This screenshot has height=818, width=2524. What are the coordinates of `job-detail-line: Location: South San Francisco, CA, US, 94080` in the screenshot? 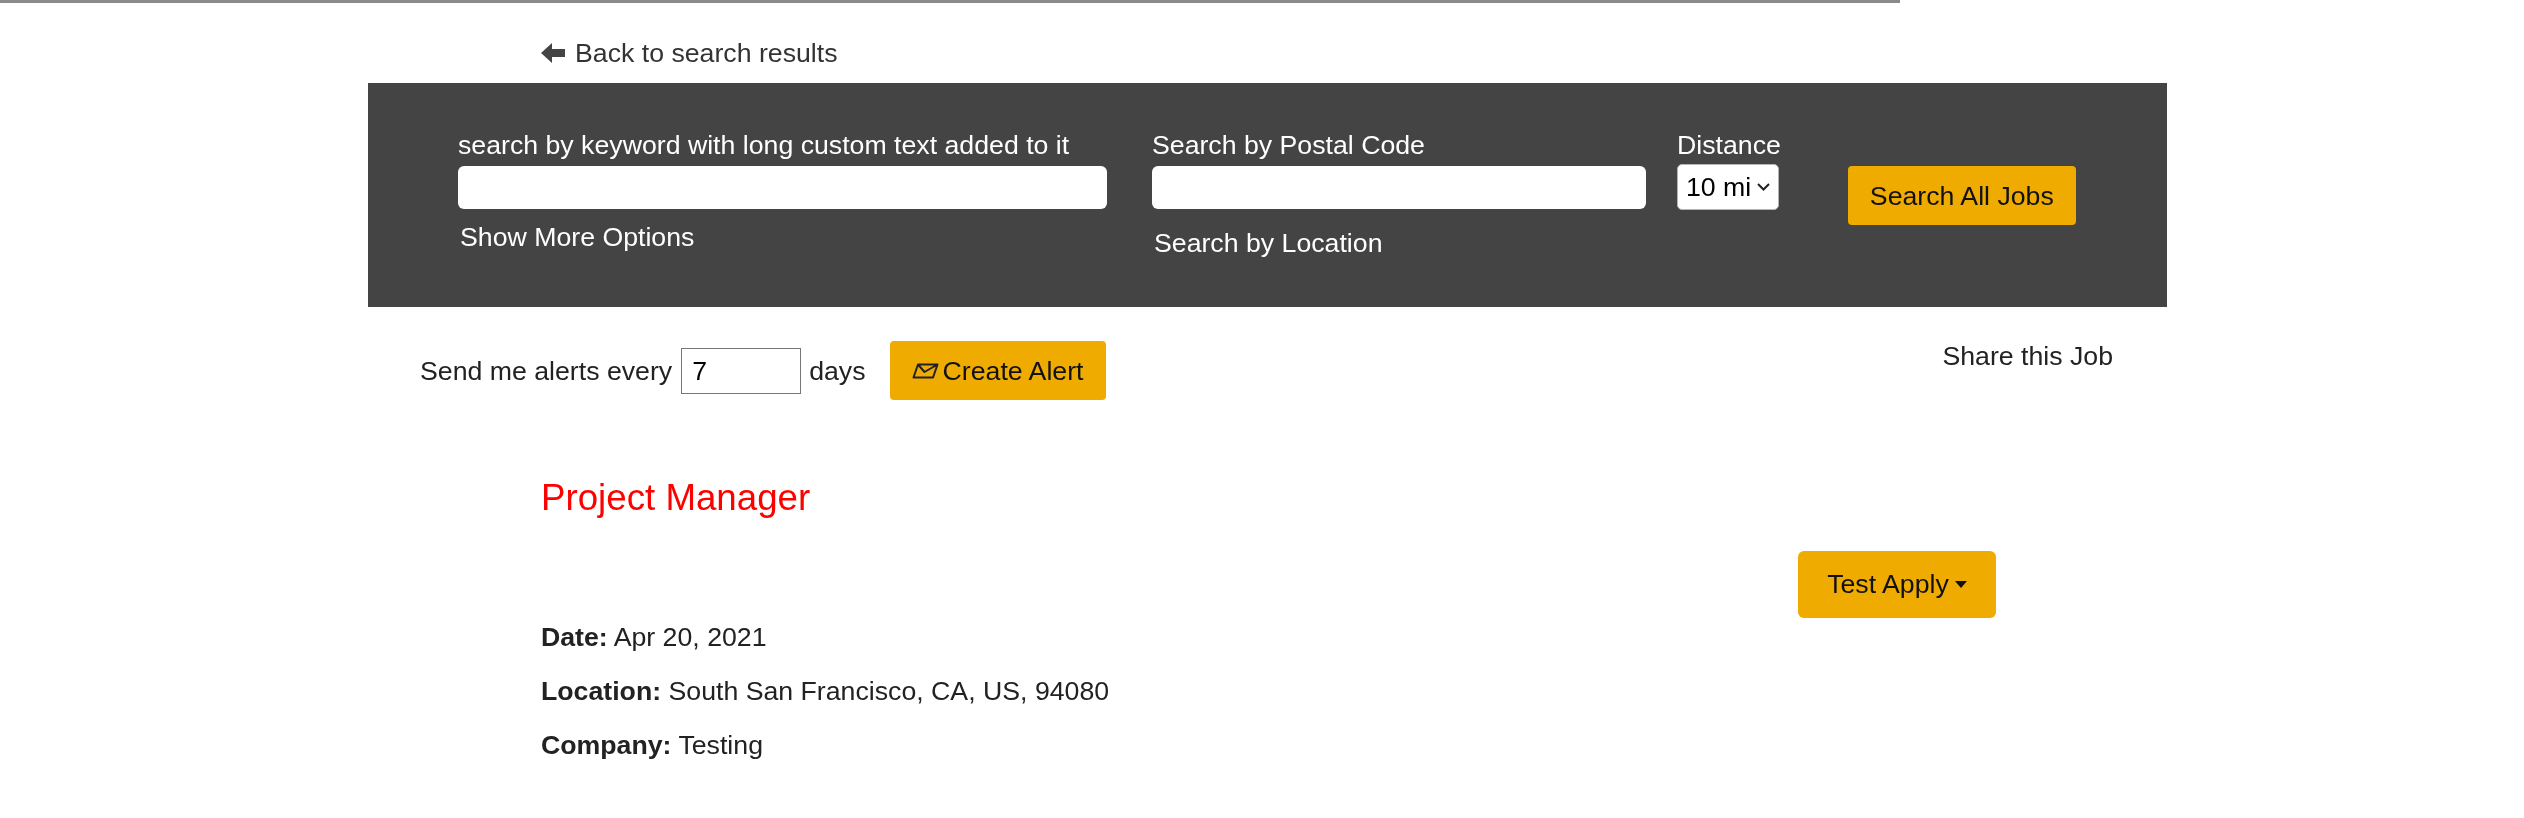 It's located at (825, 691).